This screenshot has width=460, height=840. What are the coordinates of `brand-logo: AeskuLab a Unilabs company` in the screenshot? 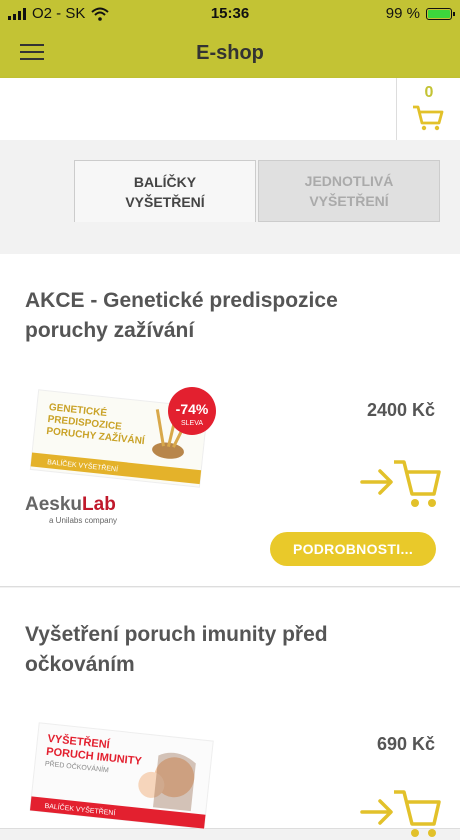 It's located at (71, 509).